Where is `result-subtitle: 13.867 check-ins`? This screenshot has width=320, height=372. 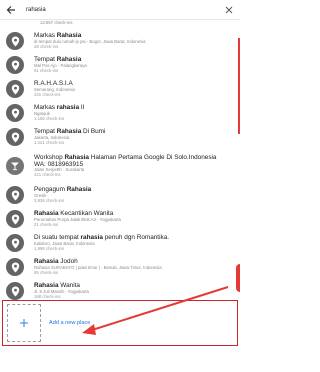 result-subtitle: 13.867 check-ins is located at coordinates (56, 22).